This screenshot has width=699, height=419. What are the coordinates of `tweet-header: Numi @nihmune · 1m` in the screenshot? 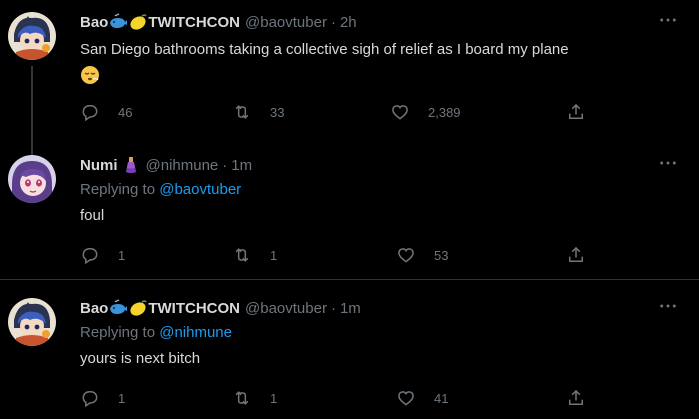 It's located at (166, 165).